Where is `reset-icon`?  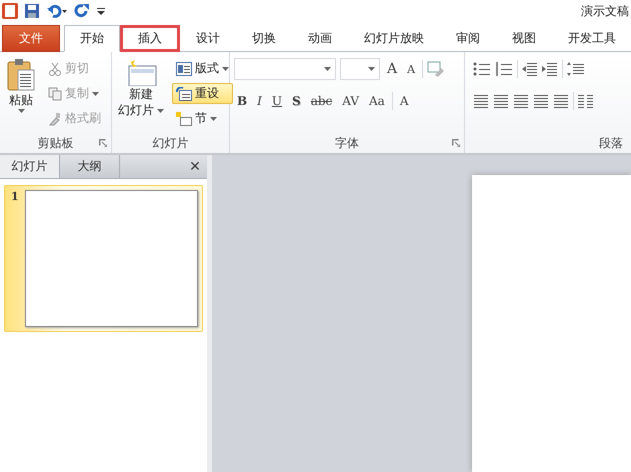
reset-icon is located at coordinates (184, 93).